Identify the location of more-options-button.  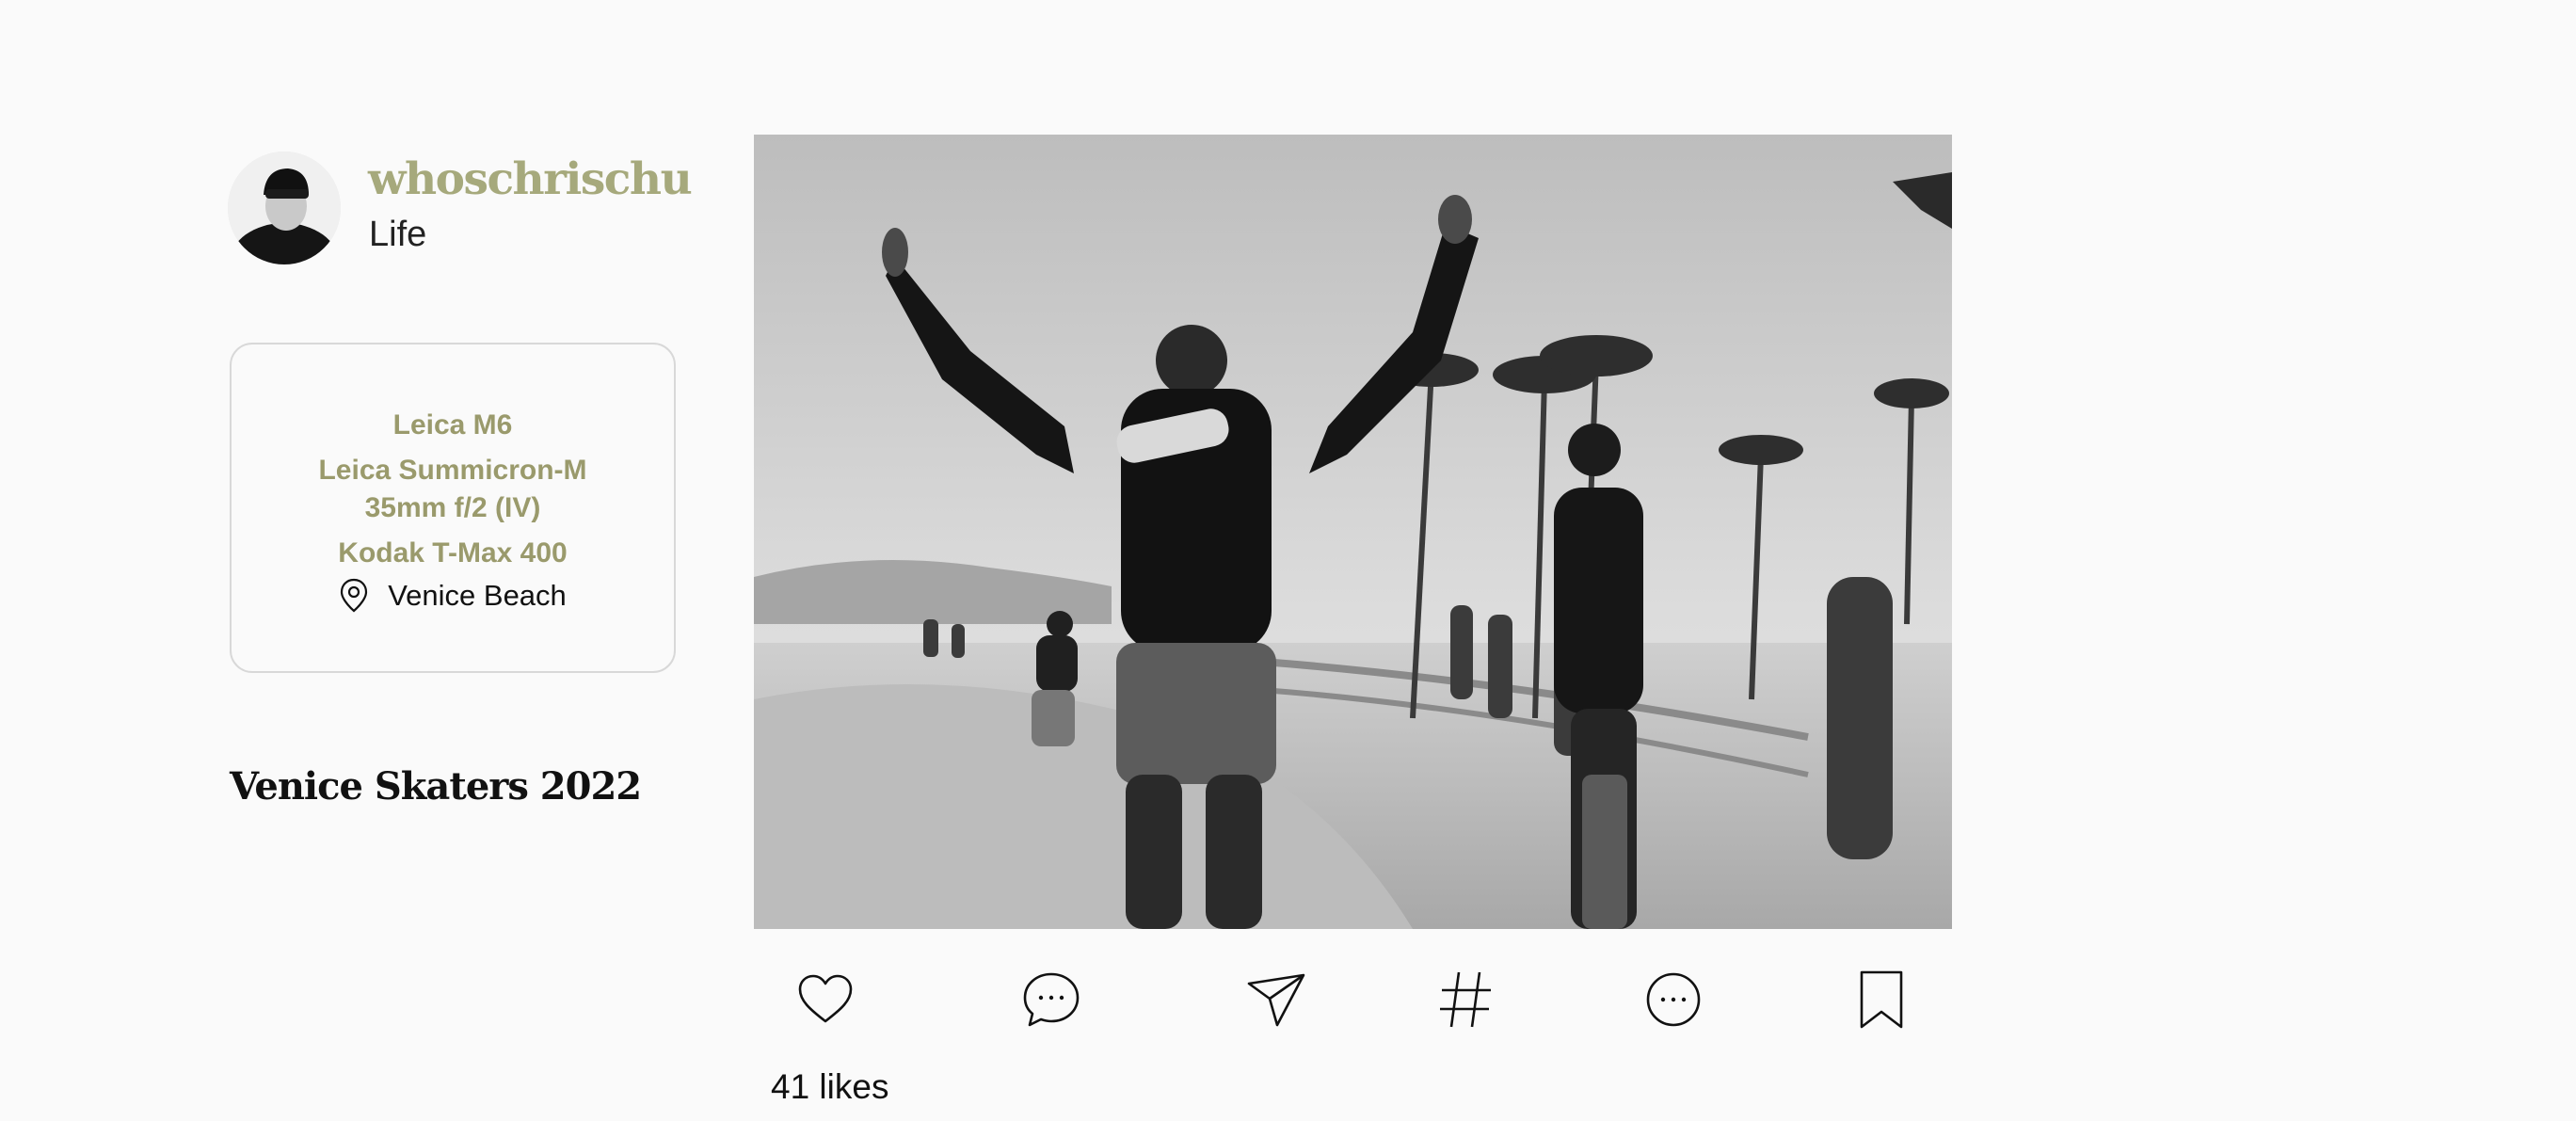
(1673, 999).